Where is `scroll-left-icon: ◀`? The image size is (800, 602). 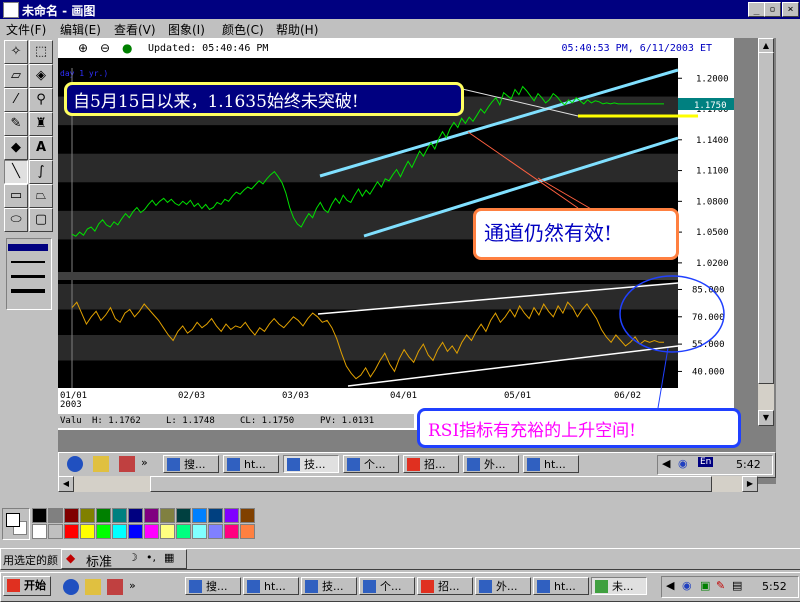 scroll-left-icon: ◀ is located at coordinates (66, 484).